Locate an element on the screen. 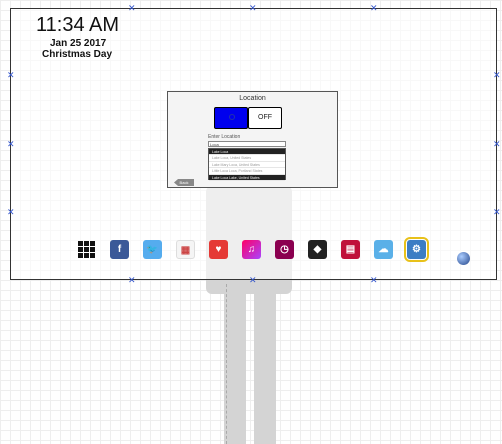 The width and height of the screenshot is (502, 444). resize-handle-right-1: ✕ is located at coordinates (497, 75).